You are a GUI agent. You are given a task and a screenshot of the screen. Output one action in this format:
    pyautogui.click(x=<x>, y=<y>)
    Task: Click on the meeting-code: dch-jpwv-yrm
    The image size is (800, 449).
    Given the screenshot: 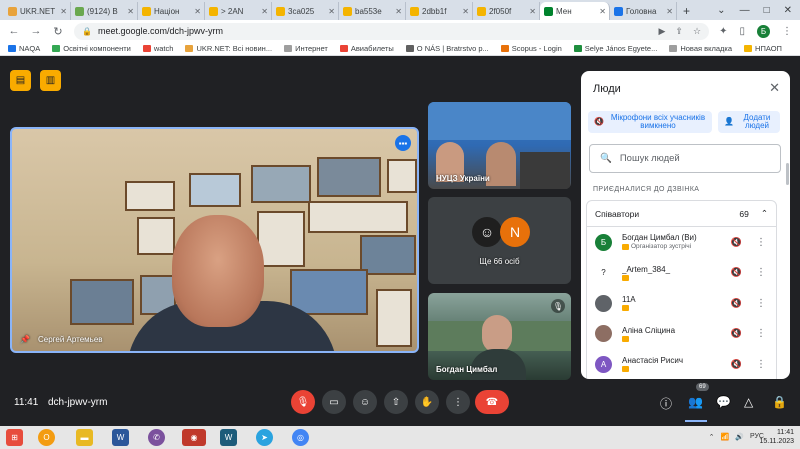 What is the action you would take?
    pyautogui.click(x=77, y=402)
    